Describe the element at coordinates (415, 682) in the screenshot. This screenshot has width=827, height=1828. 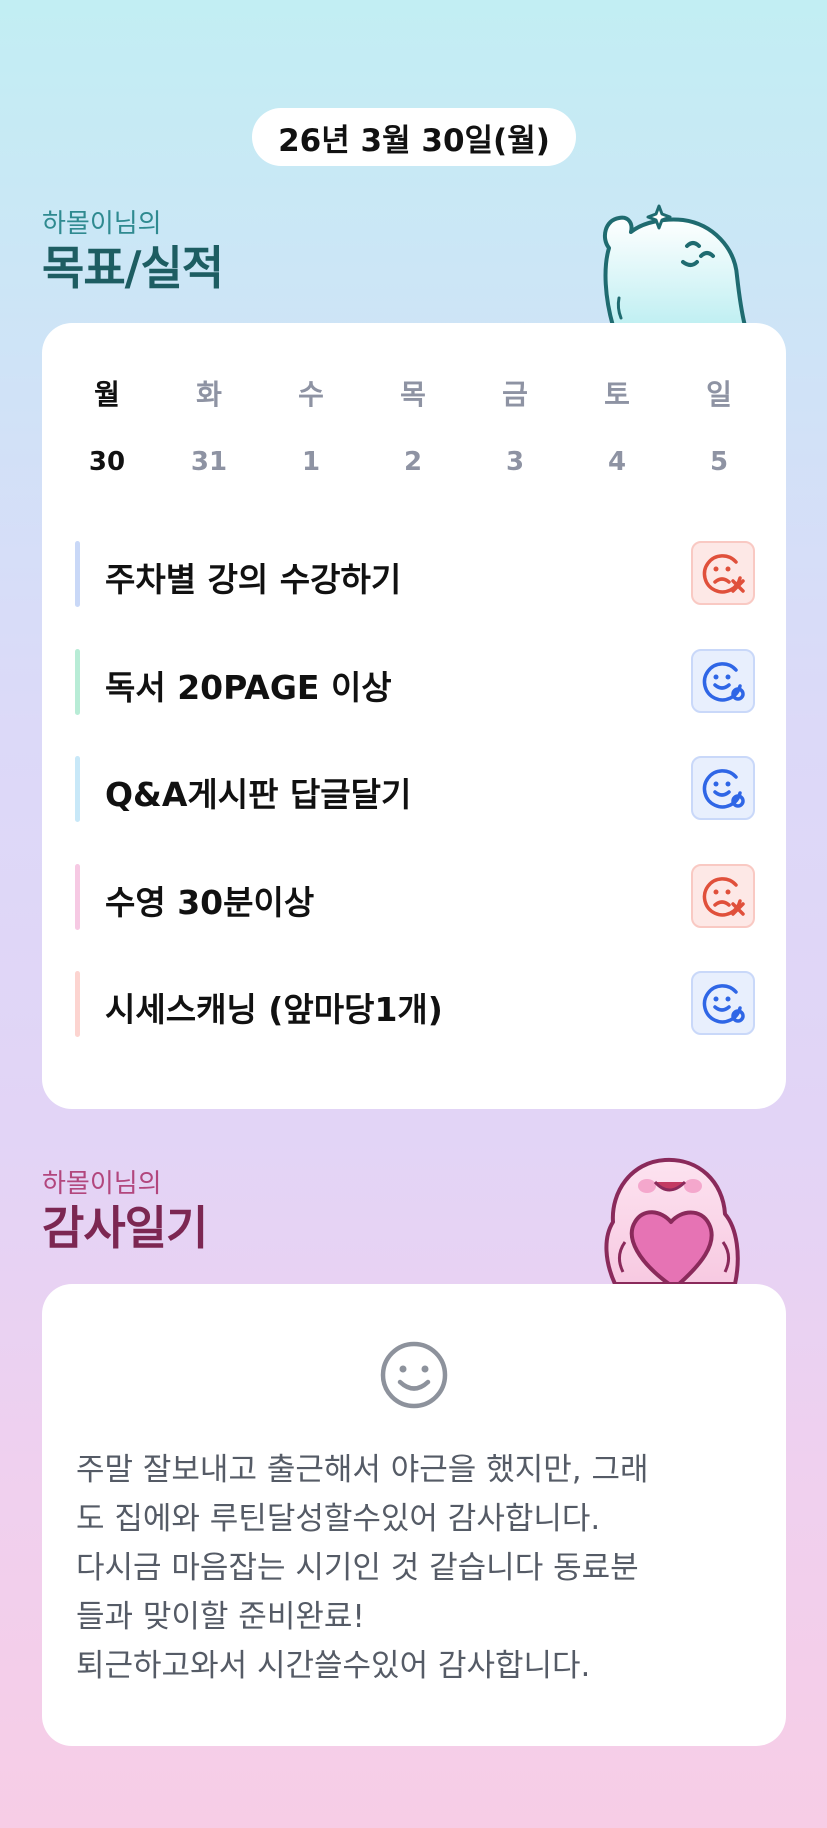
I see `goal-row: 독서 20PAGE 이상` at that location.